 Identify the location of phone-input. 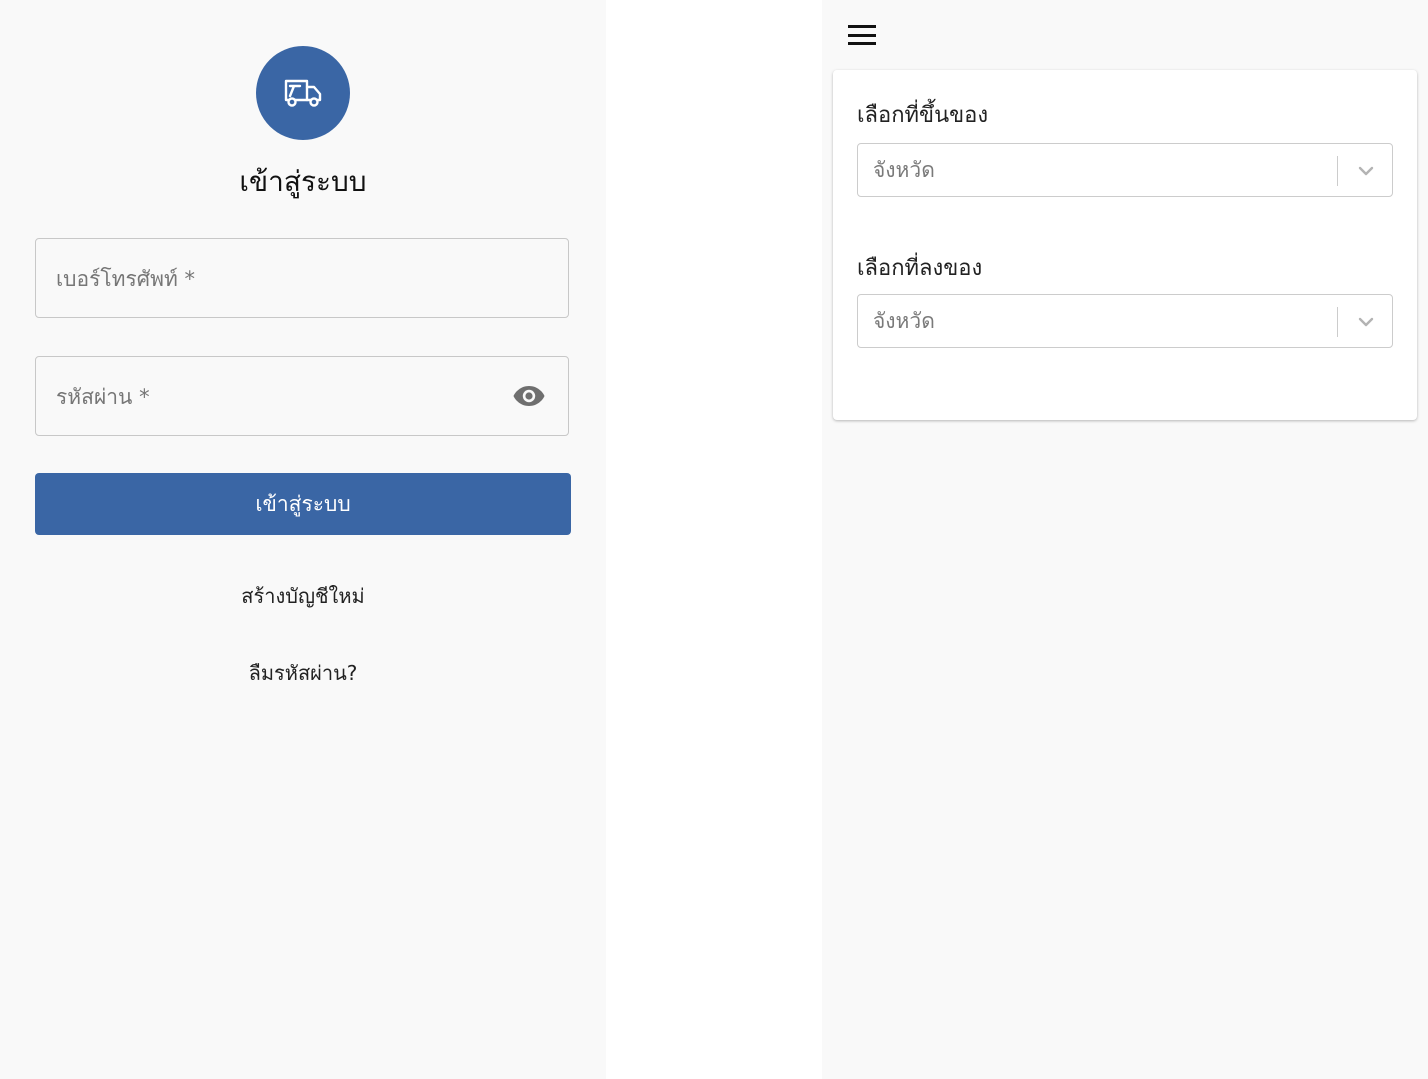
(276, 279).